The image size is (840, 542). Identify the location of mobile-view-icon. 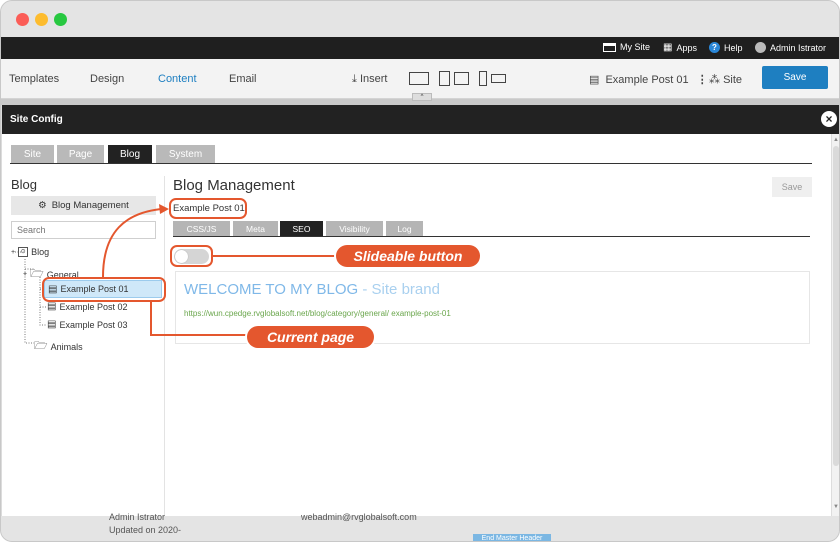
(483, 78).